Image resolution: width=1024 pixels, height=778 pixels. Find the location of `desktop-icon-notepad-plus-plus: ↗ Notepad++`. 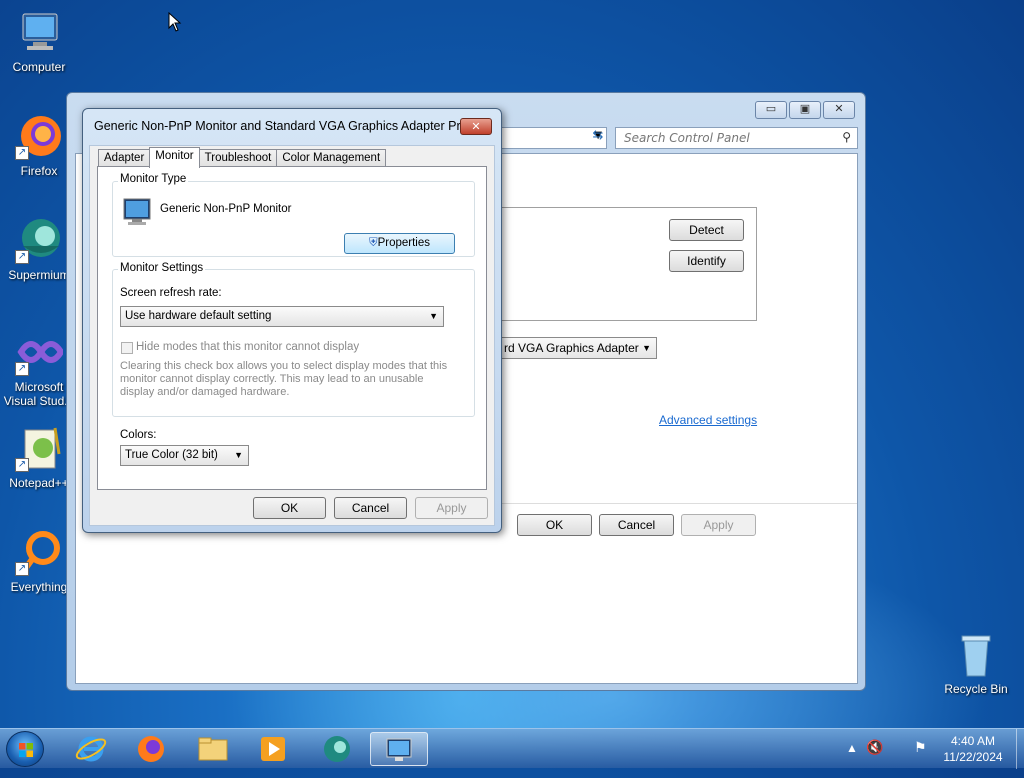

desktop-icon-notepad-plus-plus: ↗ Notepad++ is located at coordinates (39, 457).